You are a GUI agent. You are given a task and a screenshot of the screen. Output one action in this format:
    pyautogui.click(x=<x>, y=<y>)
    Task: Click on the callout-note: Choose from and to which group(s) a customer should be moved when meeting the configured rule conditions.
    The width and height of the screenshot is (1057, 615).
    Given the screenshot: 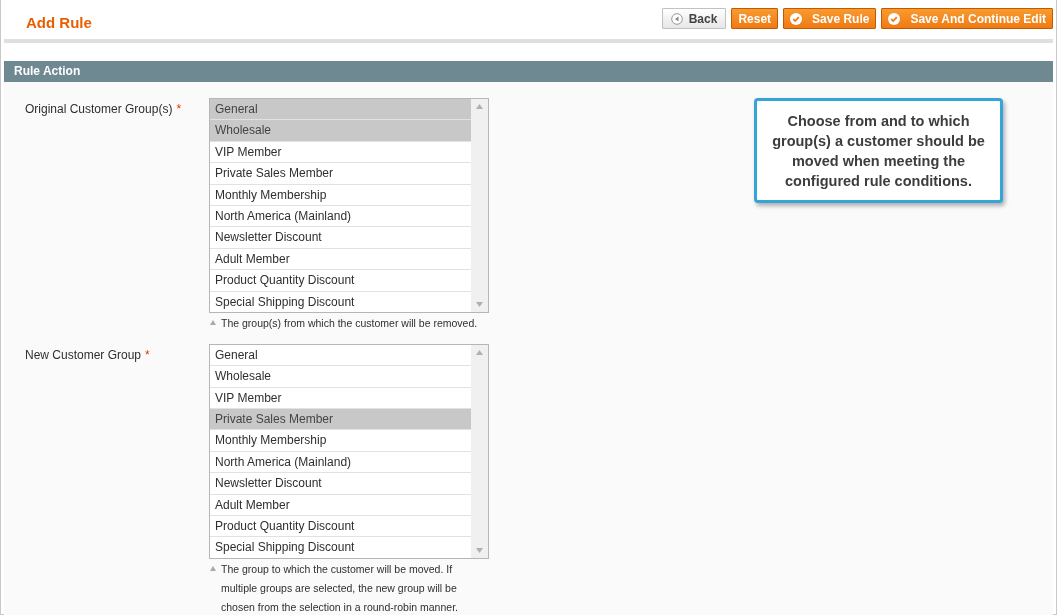 What is the action you would take?
    pyautogui.click(x=878, y=150)
    